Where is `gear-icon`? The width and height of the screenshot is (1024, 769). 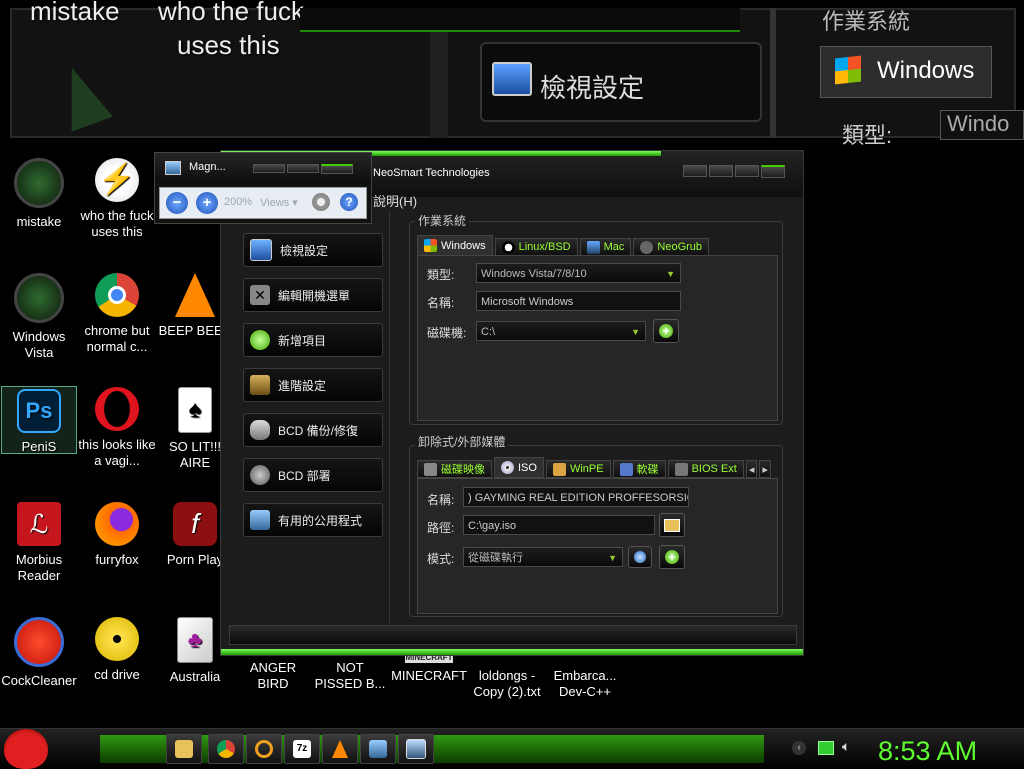
gear-icon is located at coordinates (321, 202).